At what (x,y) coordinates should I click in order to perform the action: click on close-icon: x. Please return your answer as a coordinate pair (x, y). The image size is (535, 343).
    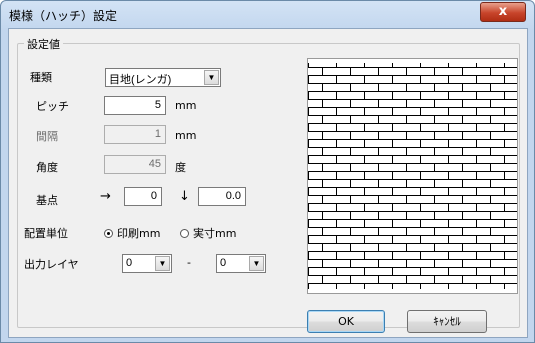
    Looking at the image, I should click on (503, 11).